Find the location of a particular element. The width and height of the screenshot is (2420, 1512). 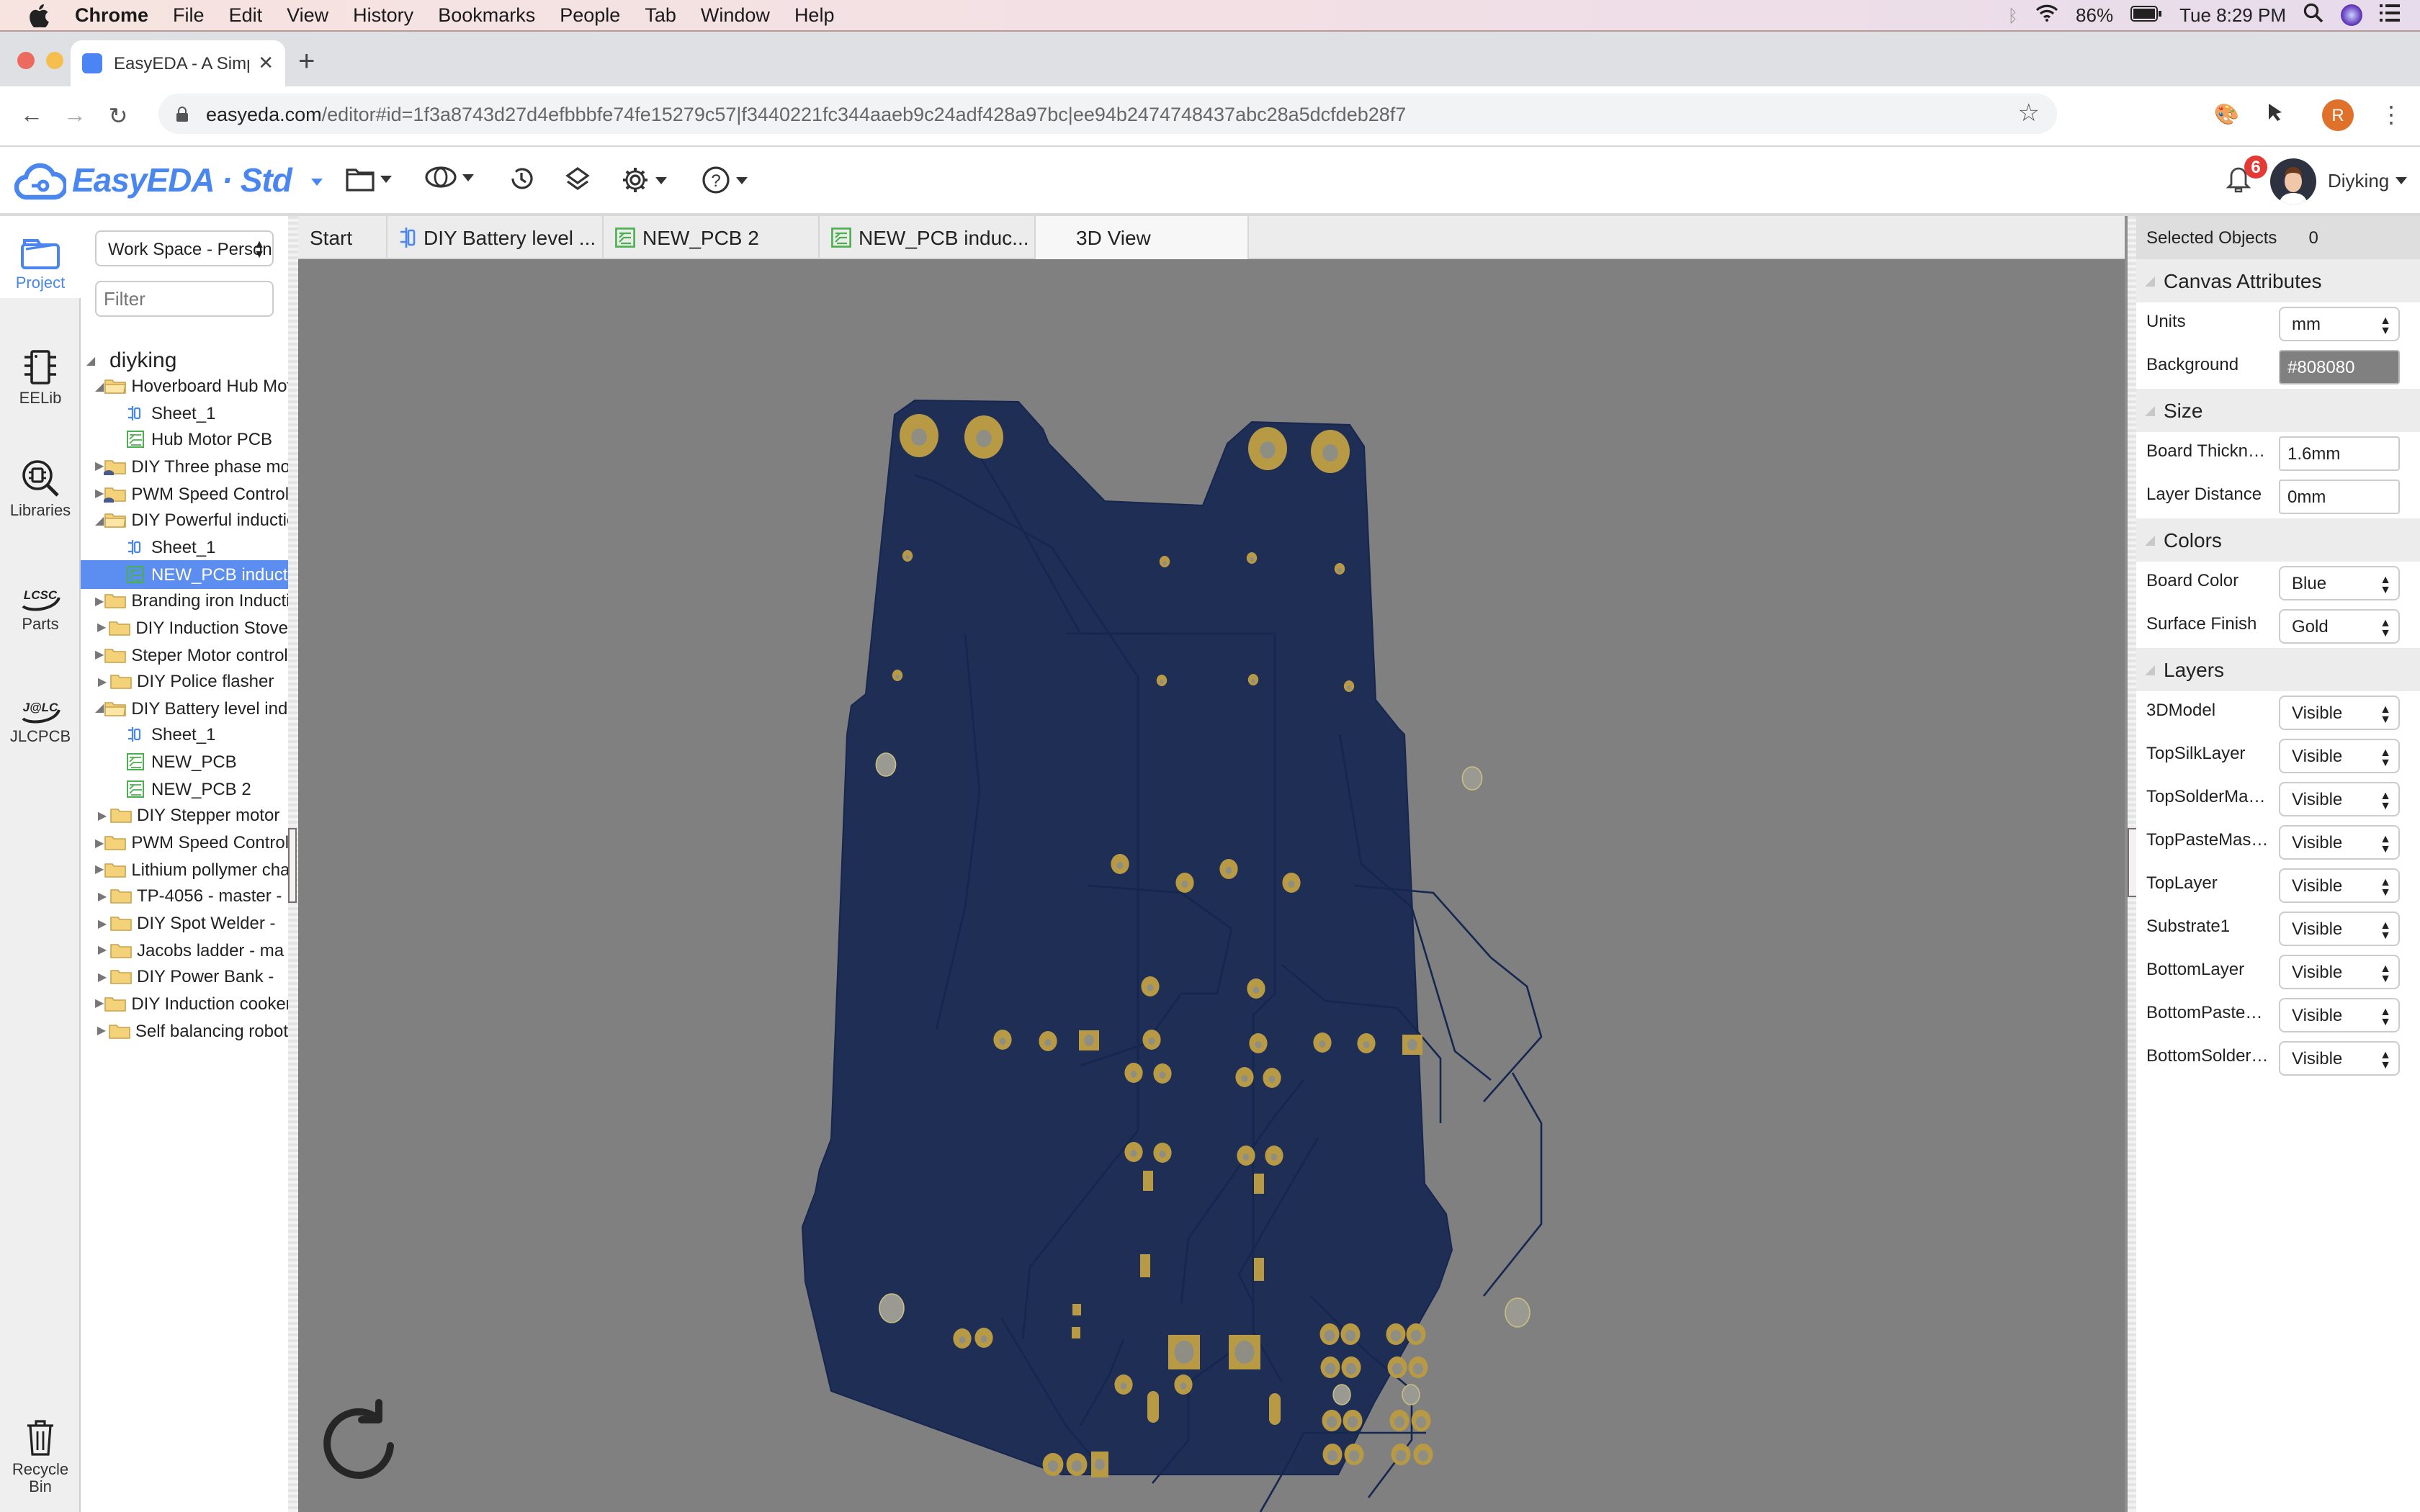

board-thickness-input: 1.6mm is located at coordinates (2339, 453).